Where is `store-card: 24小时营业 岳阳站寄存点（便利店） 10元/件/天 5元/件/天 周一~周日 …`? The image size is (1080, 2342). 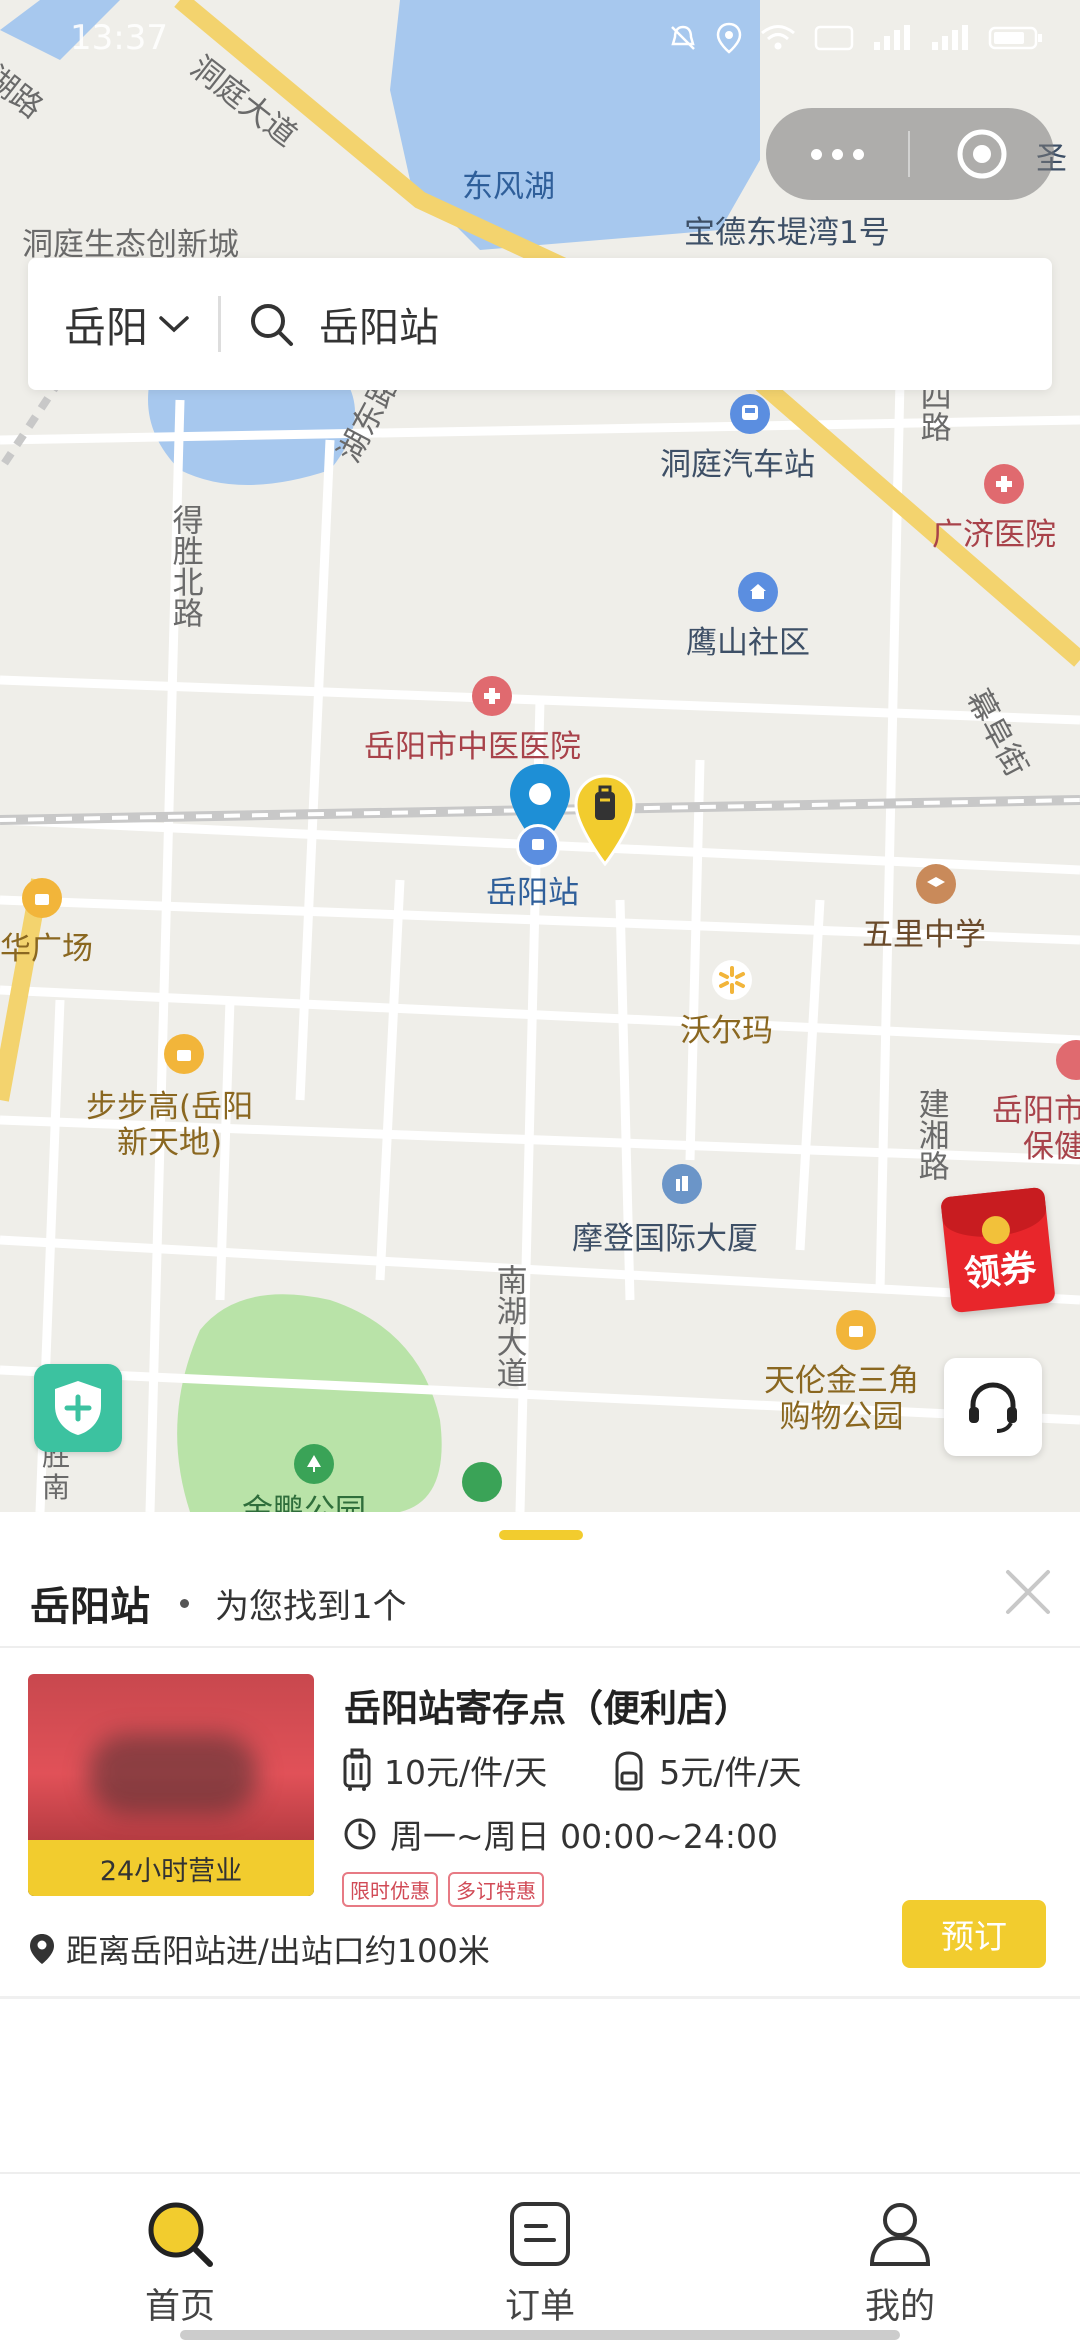 store-card: 24小时营业 岳阳站寄存点（便利店） 10元/件/天 5元/件/天 周一~周日 … is located at coordinates (540, 1822).